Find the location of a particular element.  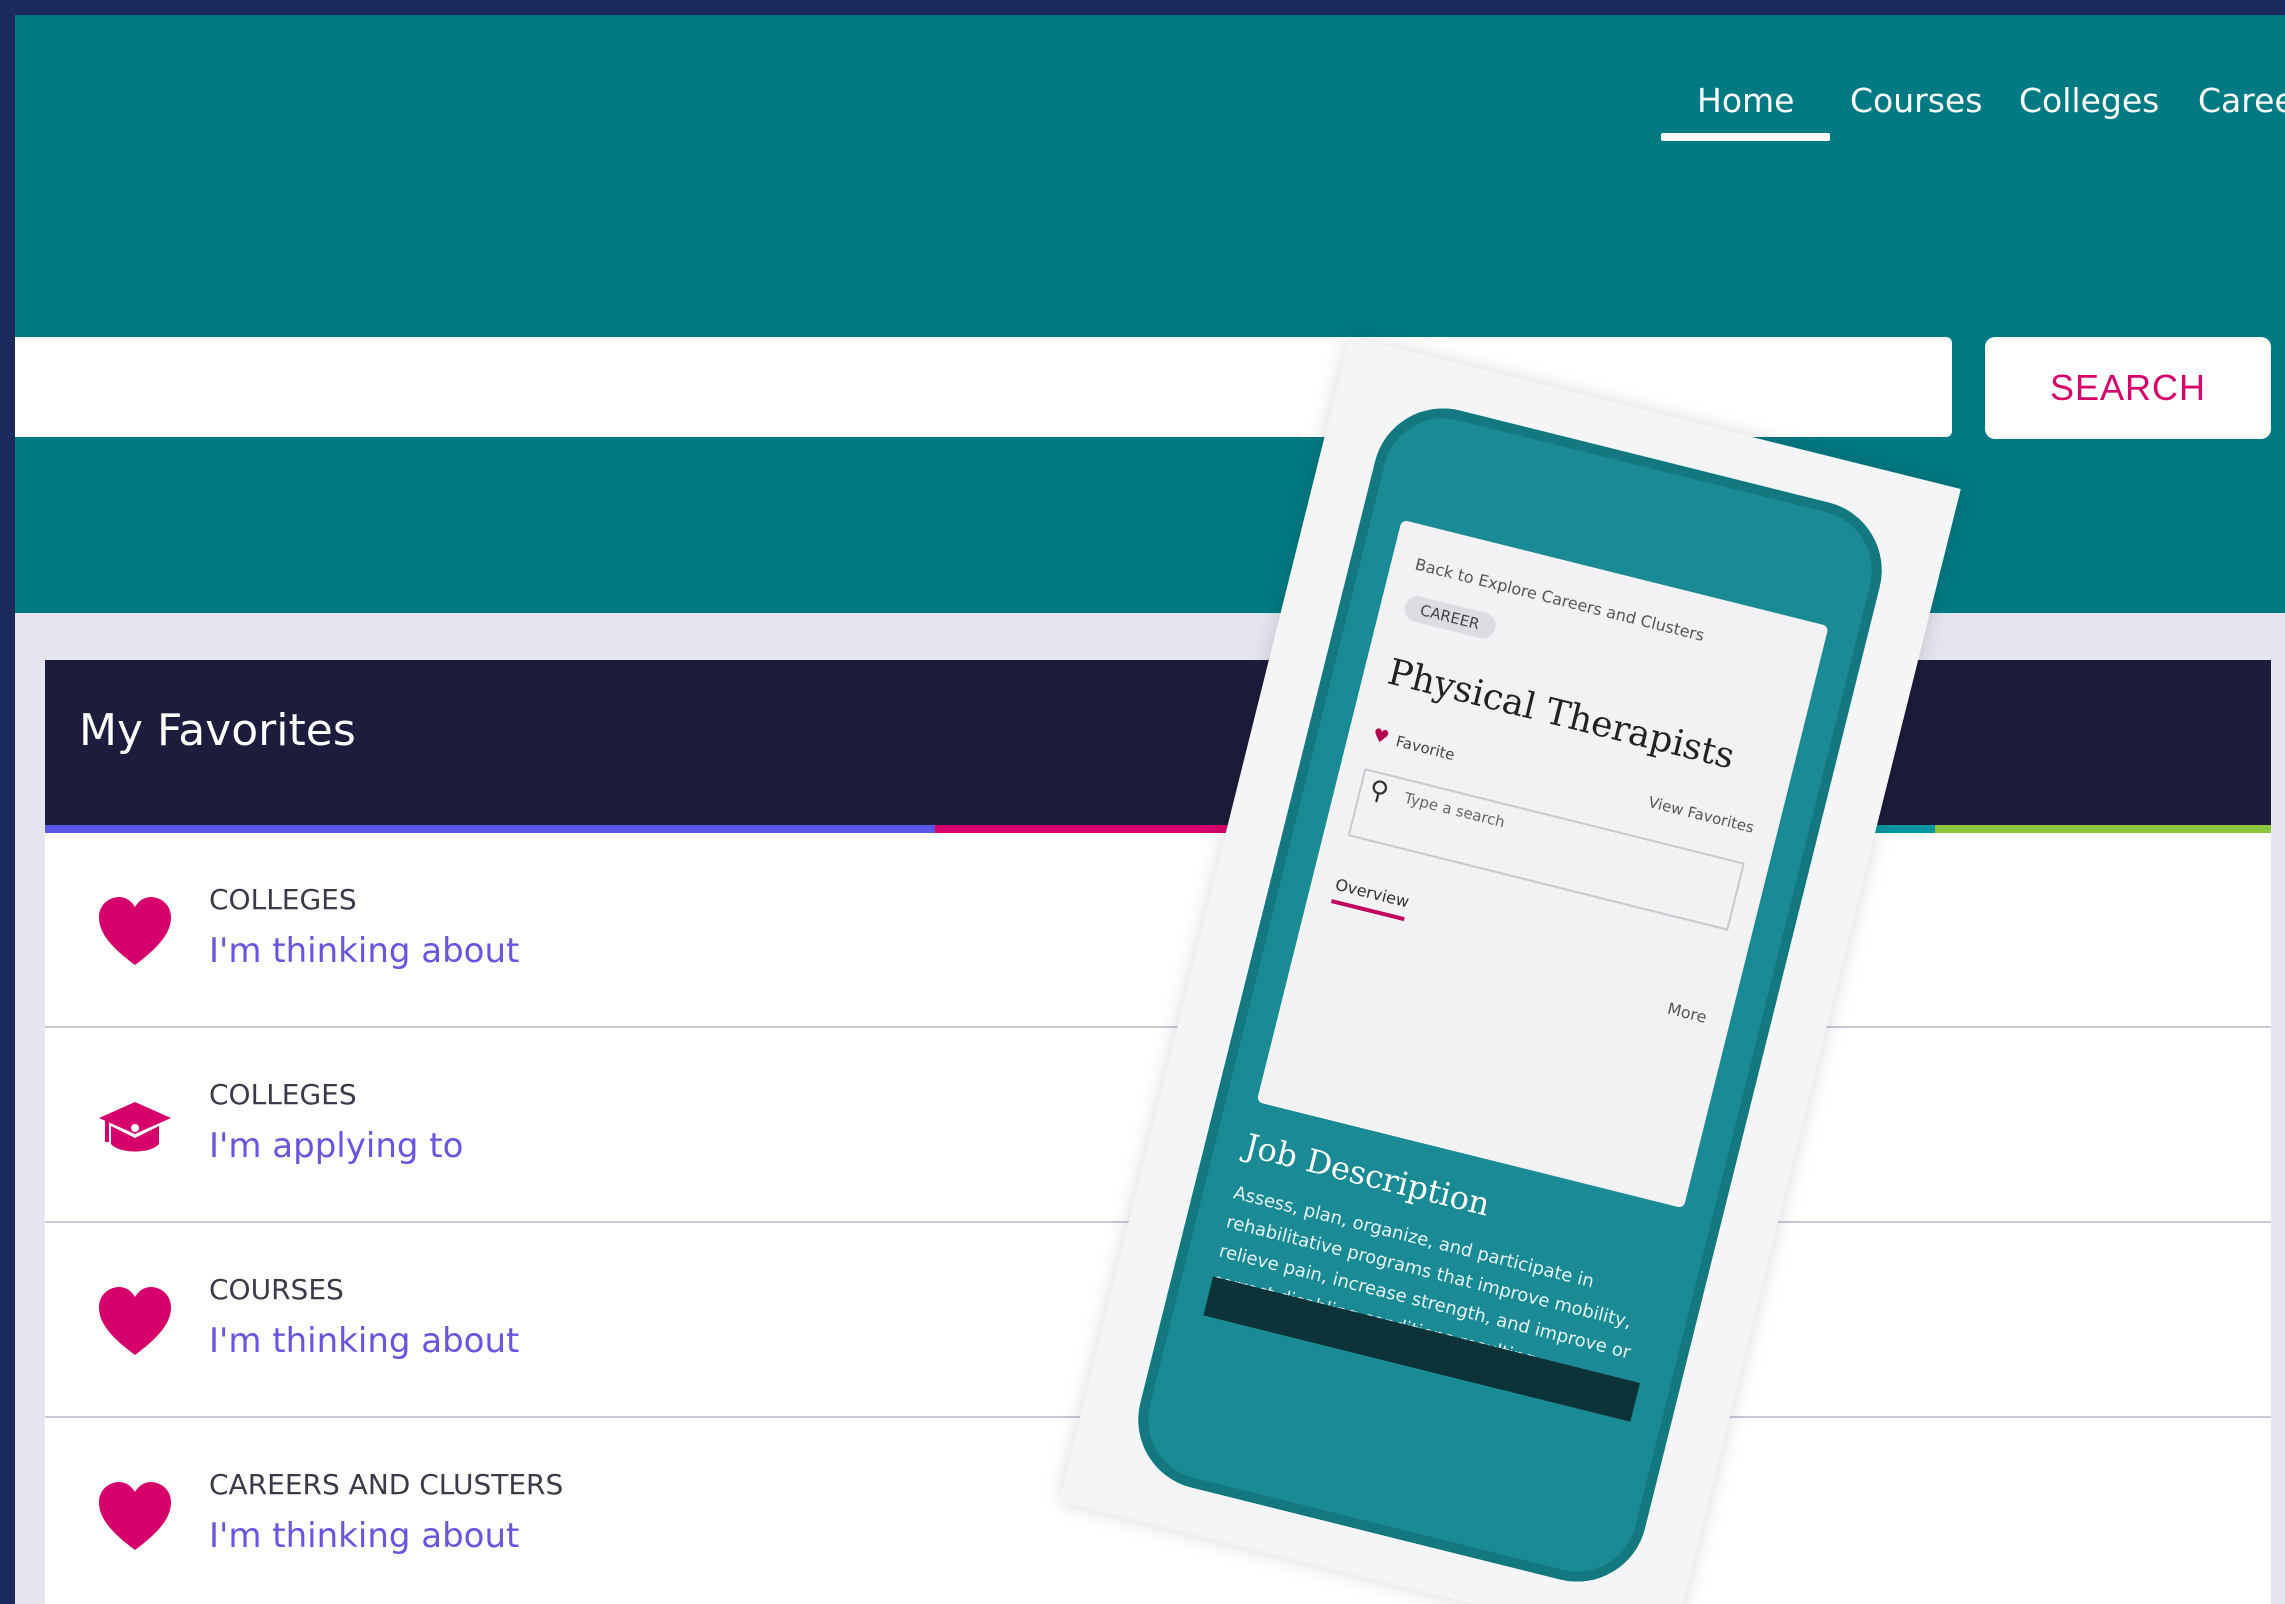

phone-more-link: More is located at coordinates (1687, 1012).